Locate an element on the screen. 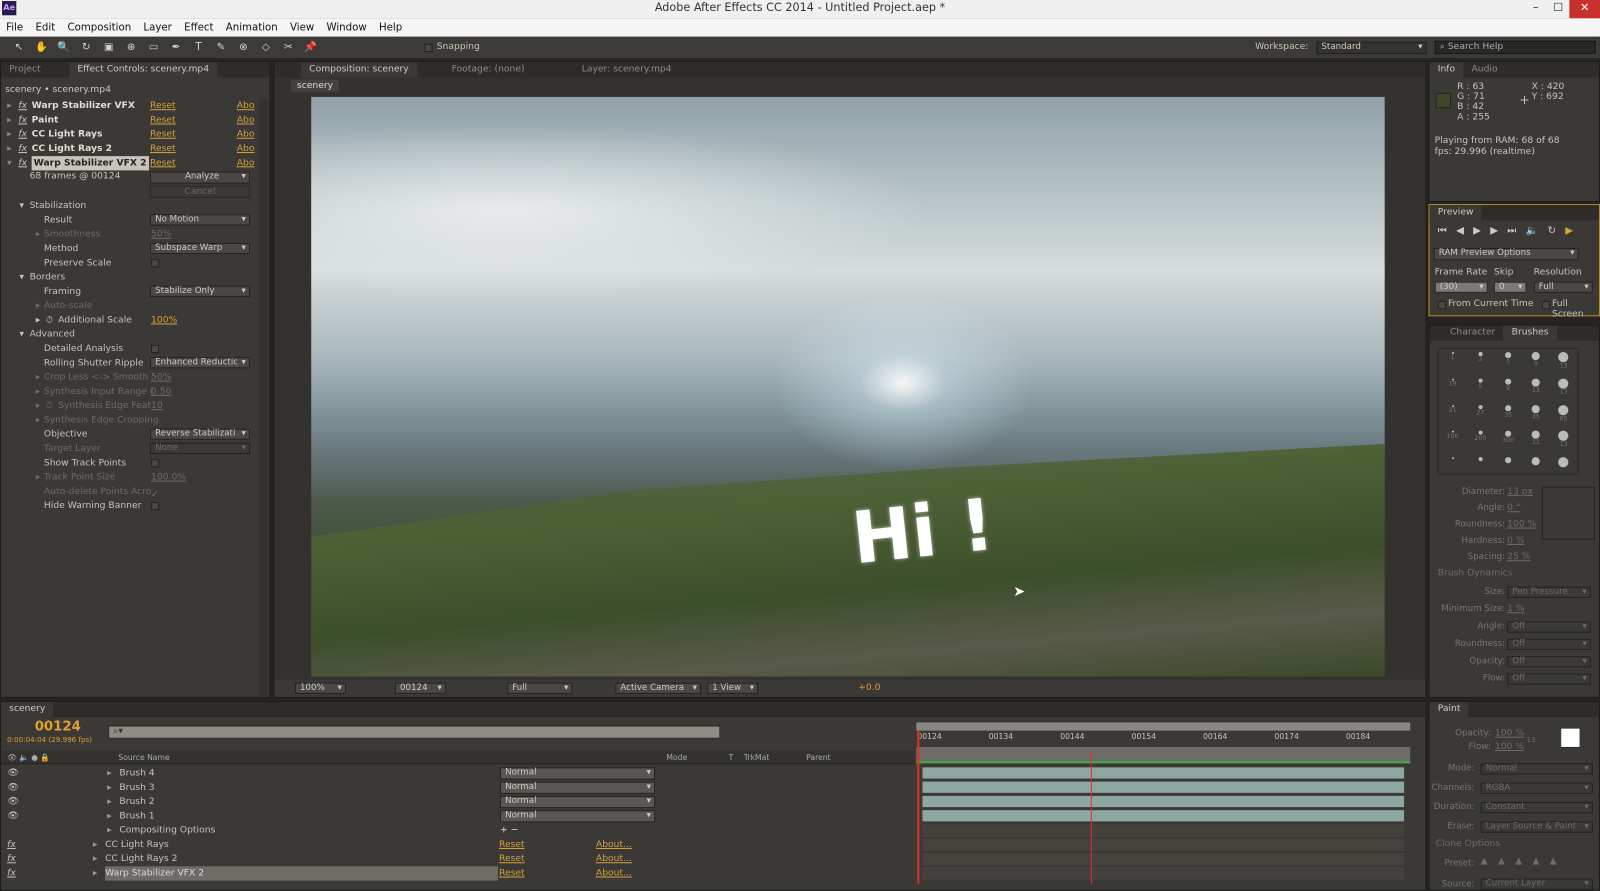 Image resolution: width=1600 pixels, height=891 pixels. work-area-bar is located at coordinates (1163, 726).